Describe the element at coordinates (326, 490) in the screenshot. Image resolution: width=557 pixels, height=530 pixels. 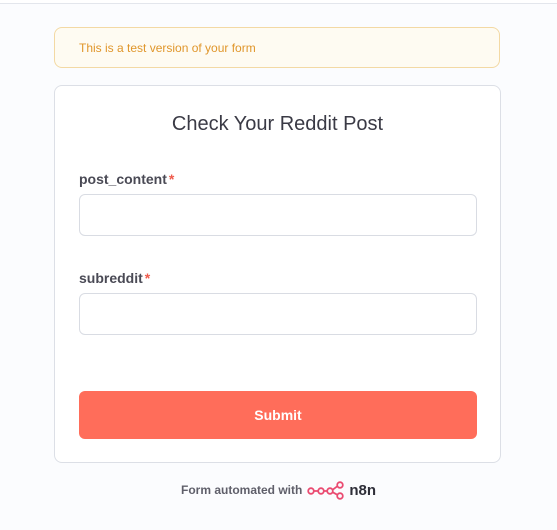
I see `n8n-logo-icon` at that location.